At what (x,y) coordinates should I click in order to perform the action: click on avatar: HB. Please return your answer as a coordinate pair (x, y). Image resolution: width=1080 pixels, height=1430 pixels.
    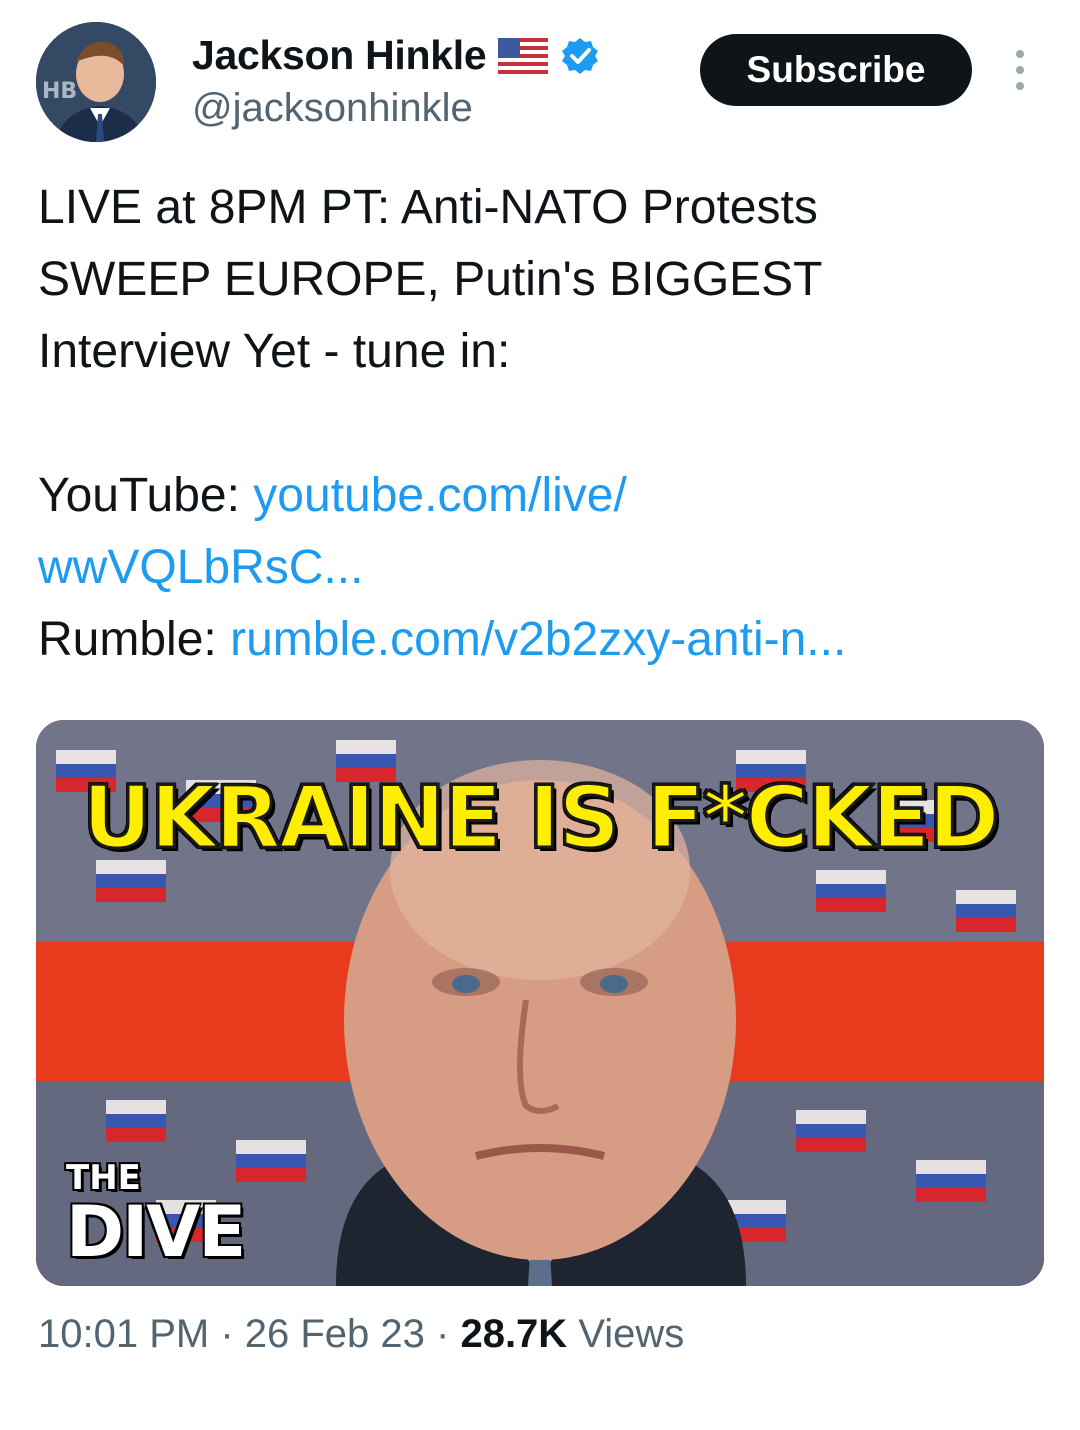
    Looking at the image, I should click on (96, 82).